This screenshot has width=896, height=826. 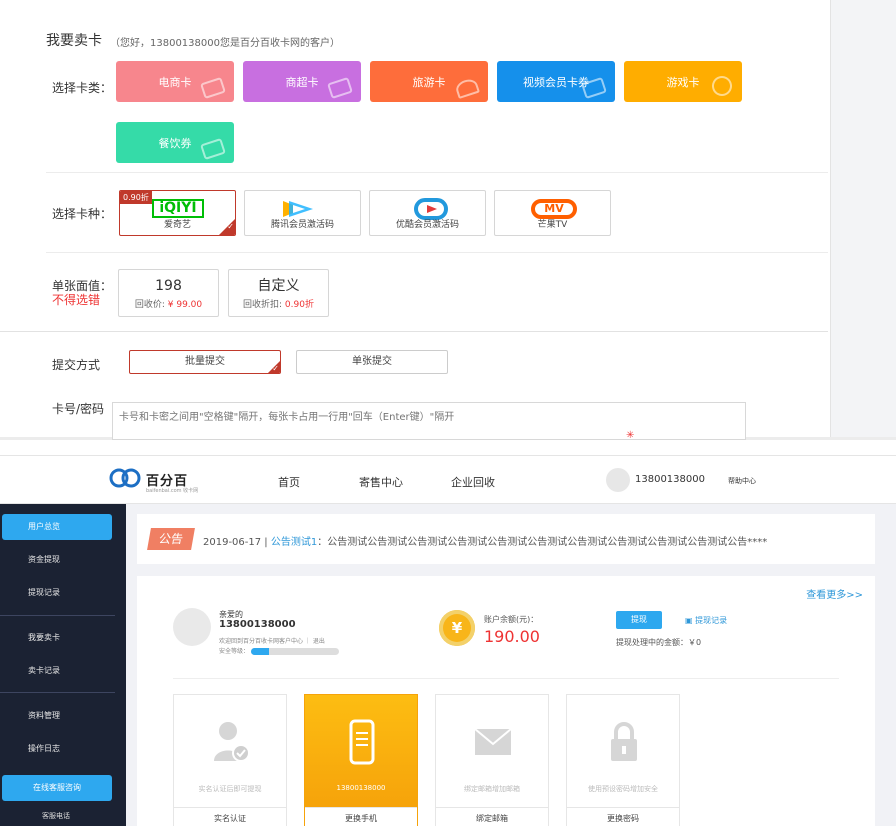 I want to click on help-center-link: 帮助中心, so click(x=742, y=481).